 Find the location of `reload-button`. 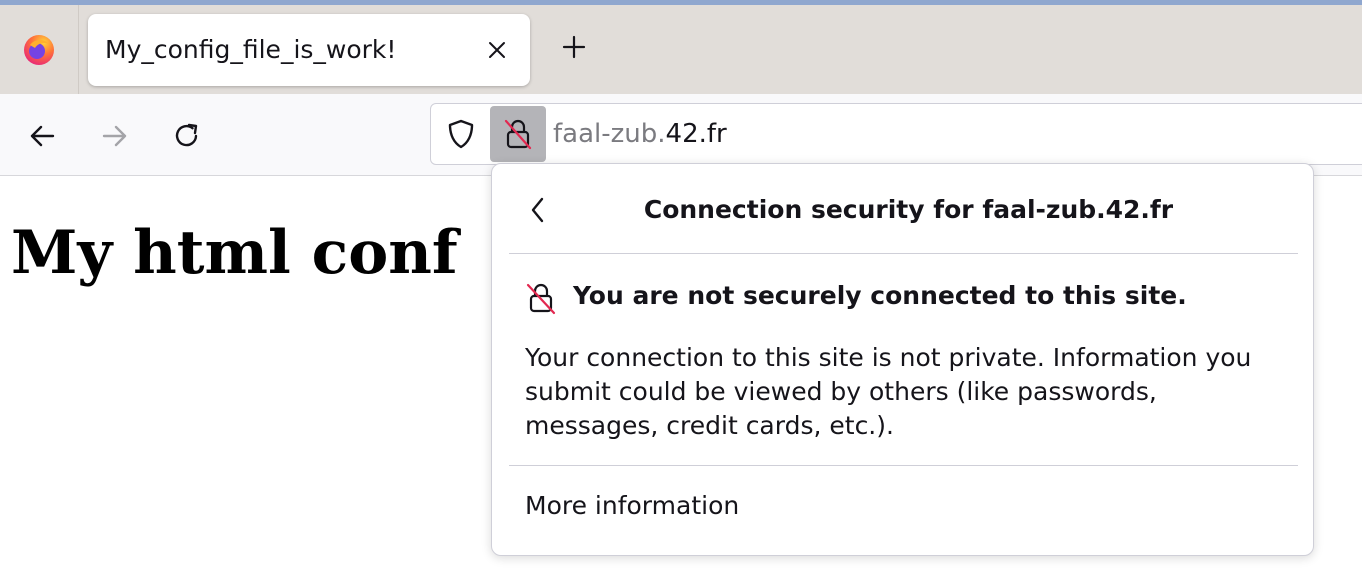

reload-button is located at coordinates (187, 136).